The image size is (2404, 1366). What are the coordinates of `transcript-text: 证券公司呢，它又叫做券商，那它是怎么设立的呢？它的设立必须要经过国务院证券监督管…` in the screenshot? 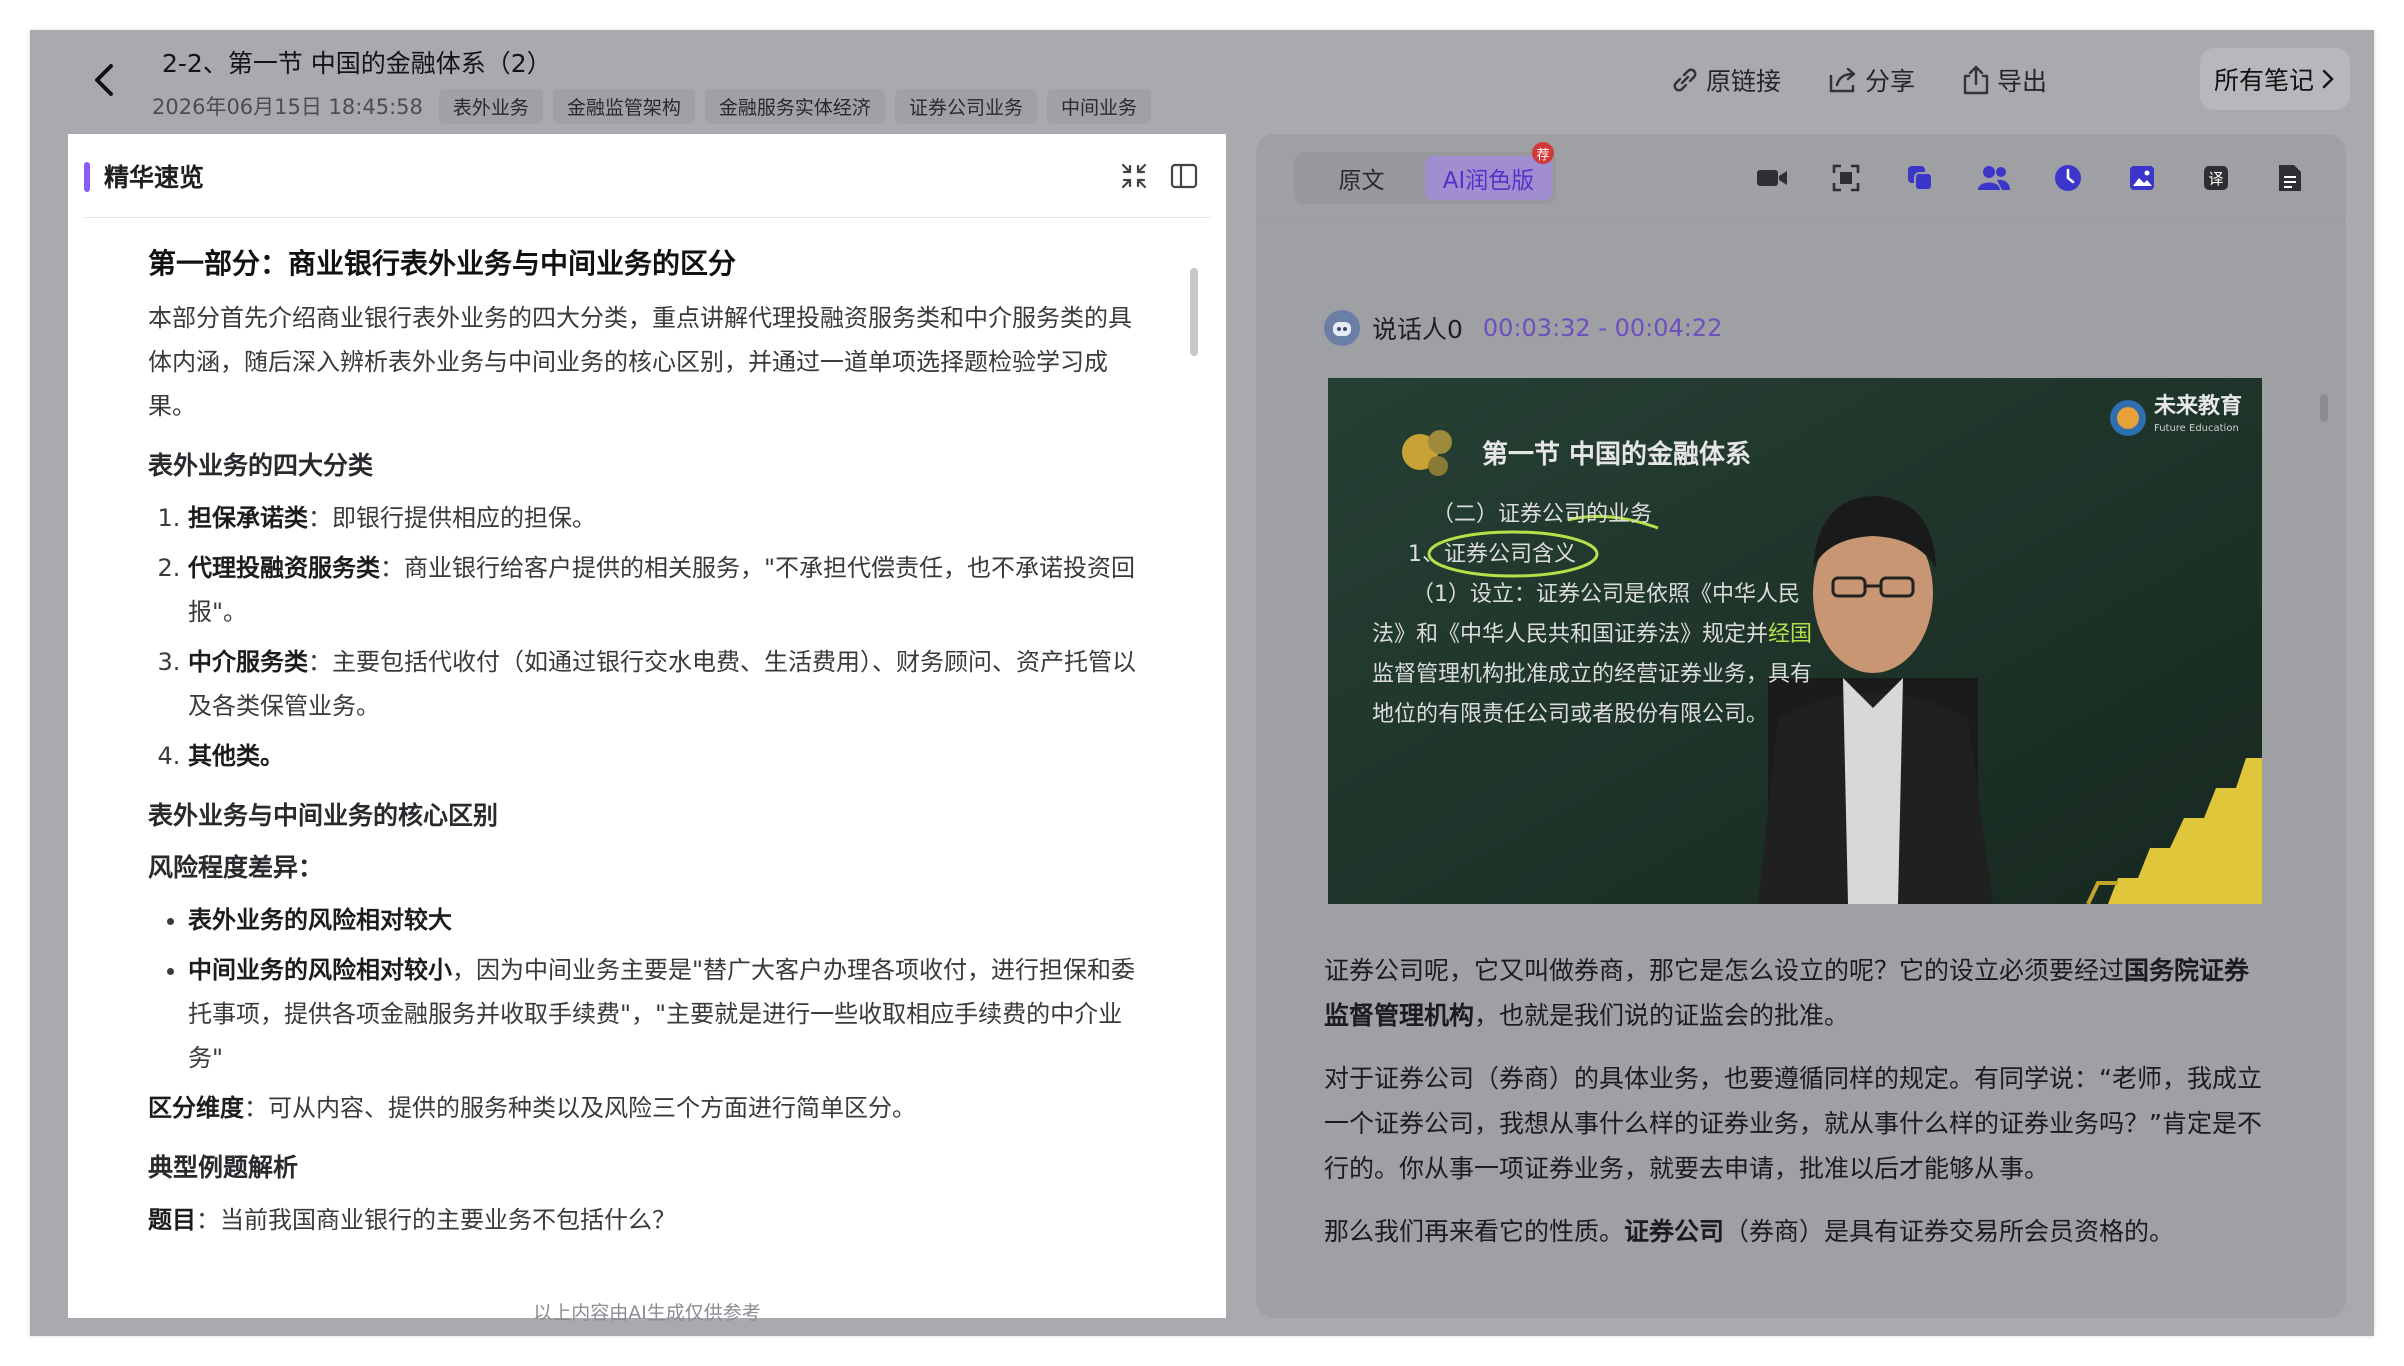 It's located at (1799, 1110).